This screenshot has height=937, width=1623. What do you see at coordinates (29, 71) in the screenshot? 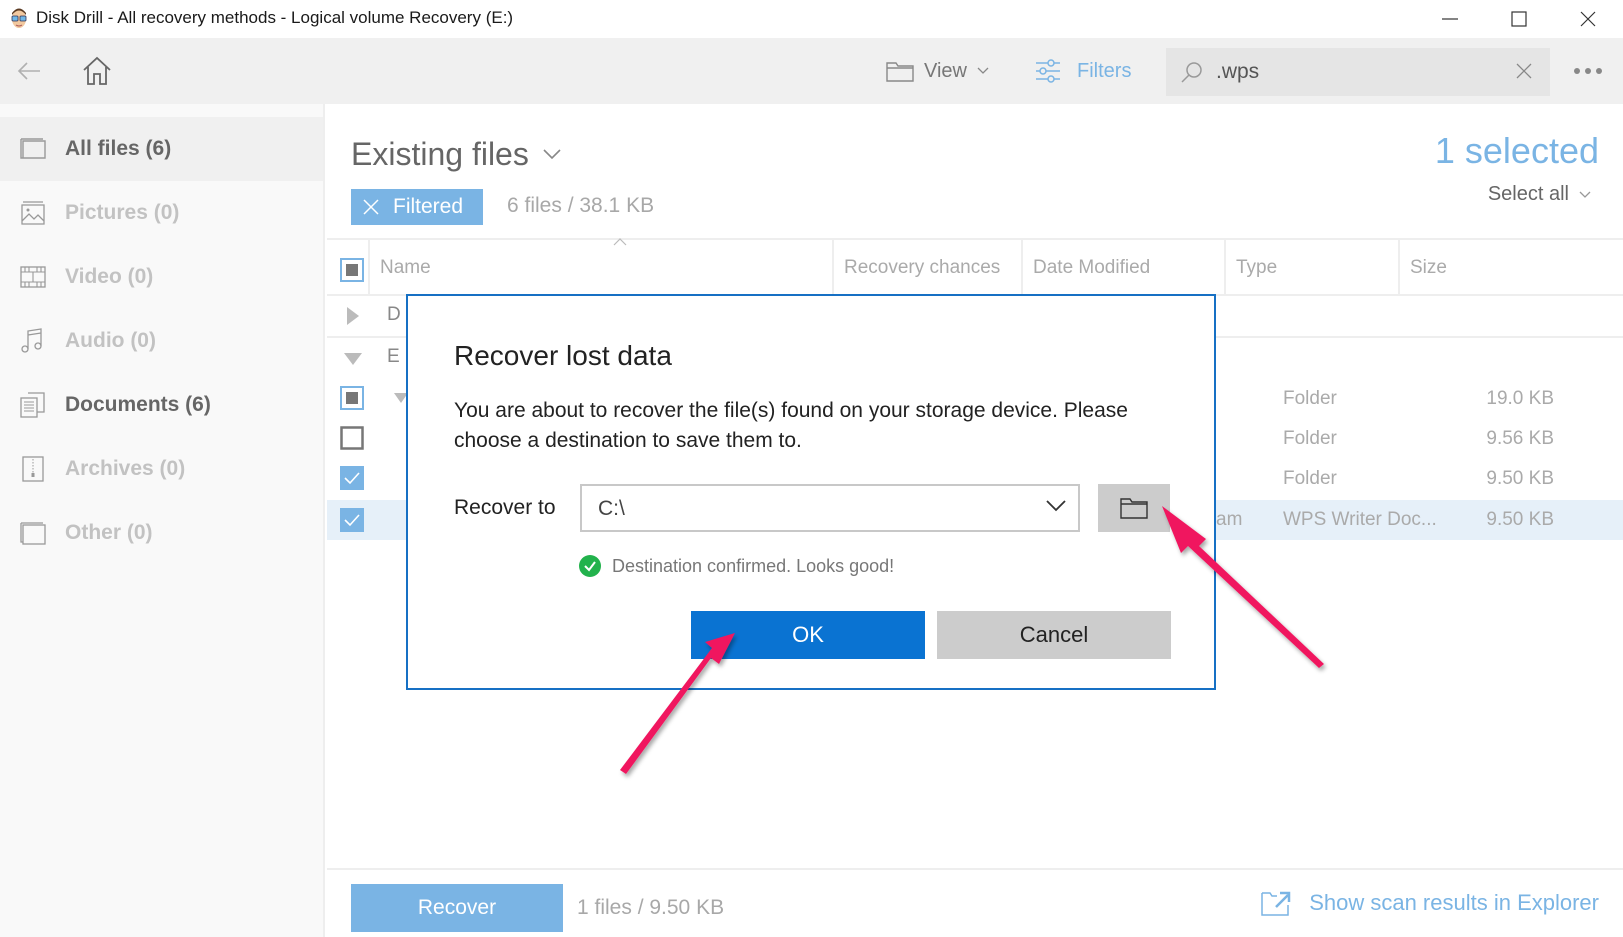
I see `back-arrow-icon` at bounding box center [29, 71].